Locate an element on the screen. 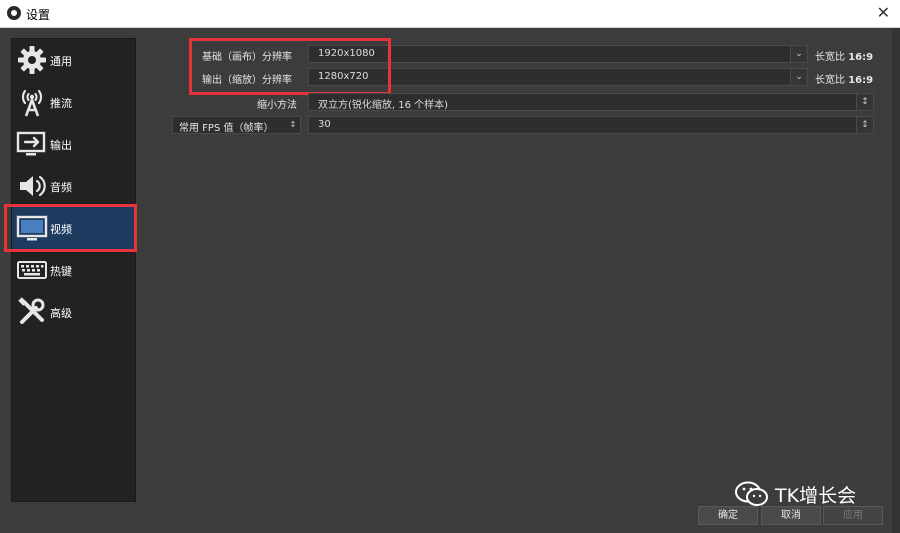  output-resolution-label: 输出（缩放）分辨率 is located at coordinates (247, 80).